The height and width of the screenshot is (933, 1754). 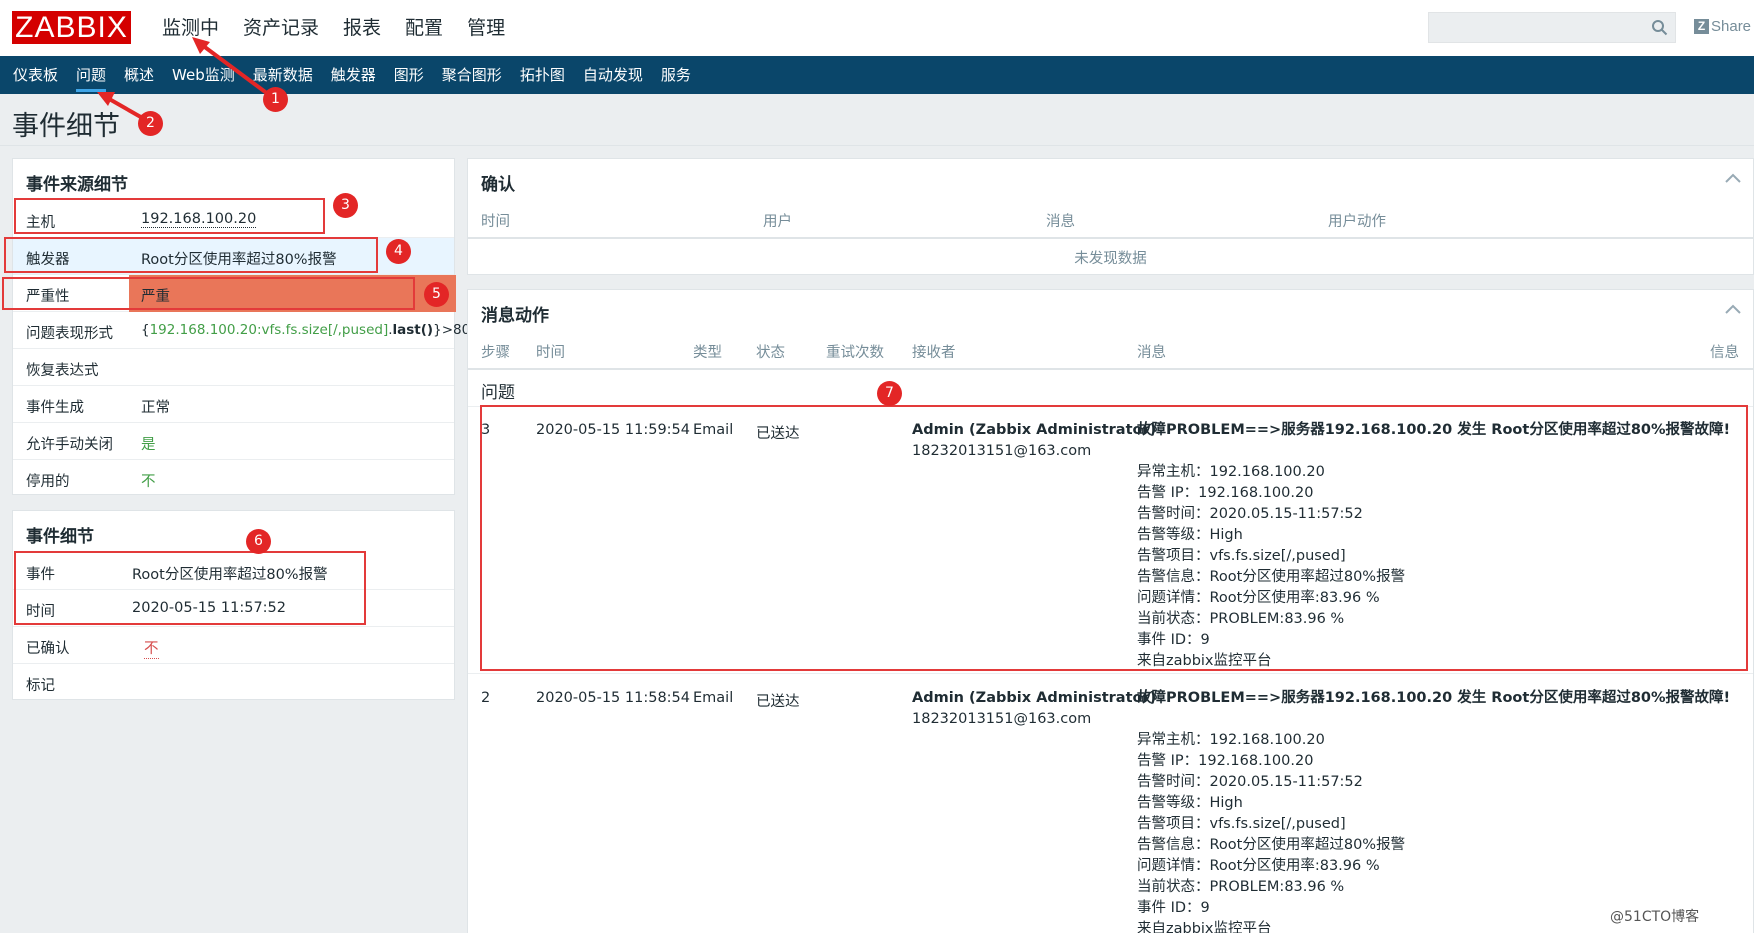 I want to click on annotation-badge-1: 1, so click(x=275, y=99).